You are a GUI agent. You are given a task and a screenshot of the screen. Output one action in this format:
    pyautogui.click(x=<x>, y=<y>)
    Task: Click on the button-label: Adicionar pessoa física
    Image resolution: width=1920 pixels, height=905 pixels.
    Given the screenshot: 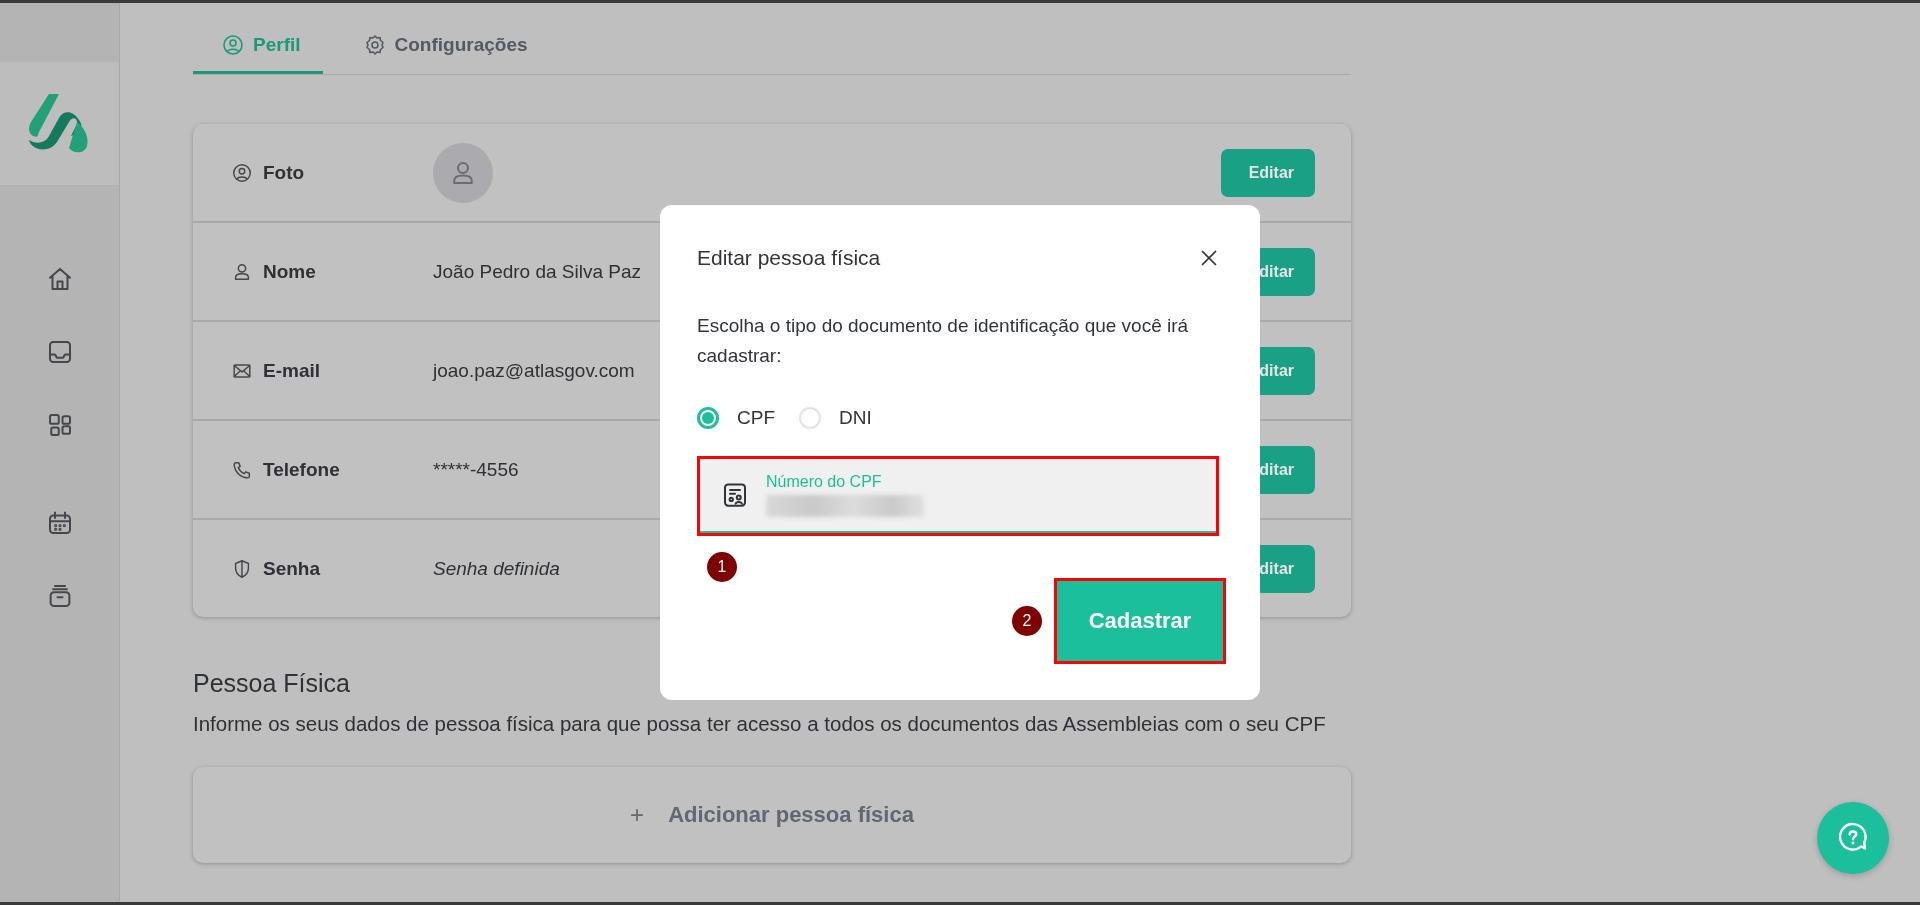 What is the action you would take?
    pyautogui.click(x=791, y=815)
    